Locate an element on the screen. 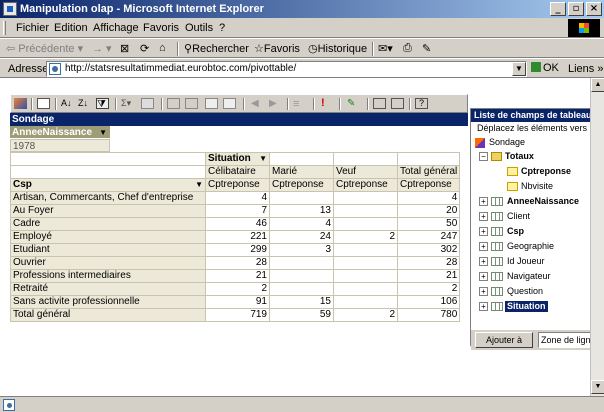 Image resolution: width=604 pixels, height=412 pixels. move-left-icon: ◀ is located at coordinates (257, 103).